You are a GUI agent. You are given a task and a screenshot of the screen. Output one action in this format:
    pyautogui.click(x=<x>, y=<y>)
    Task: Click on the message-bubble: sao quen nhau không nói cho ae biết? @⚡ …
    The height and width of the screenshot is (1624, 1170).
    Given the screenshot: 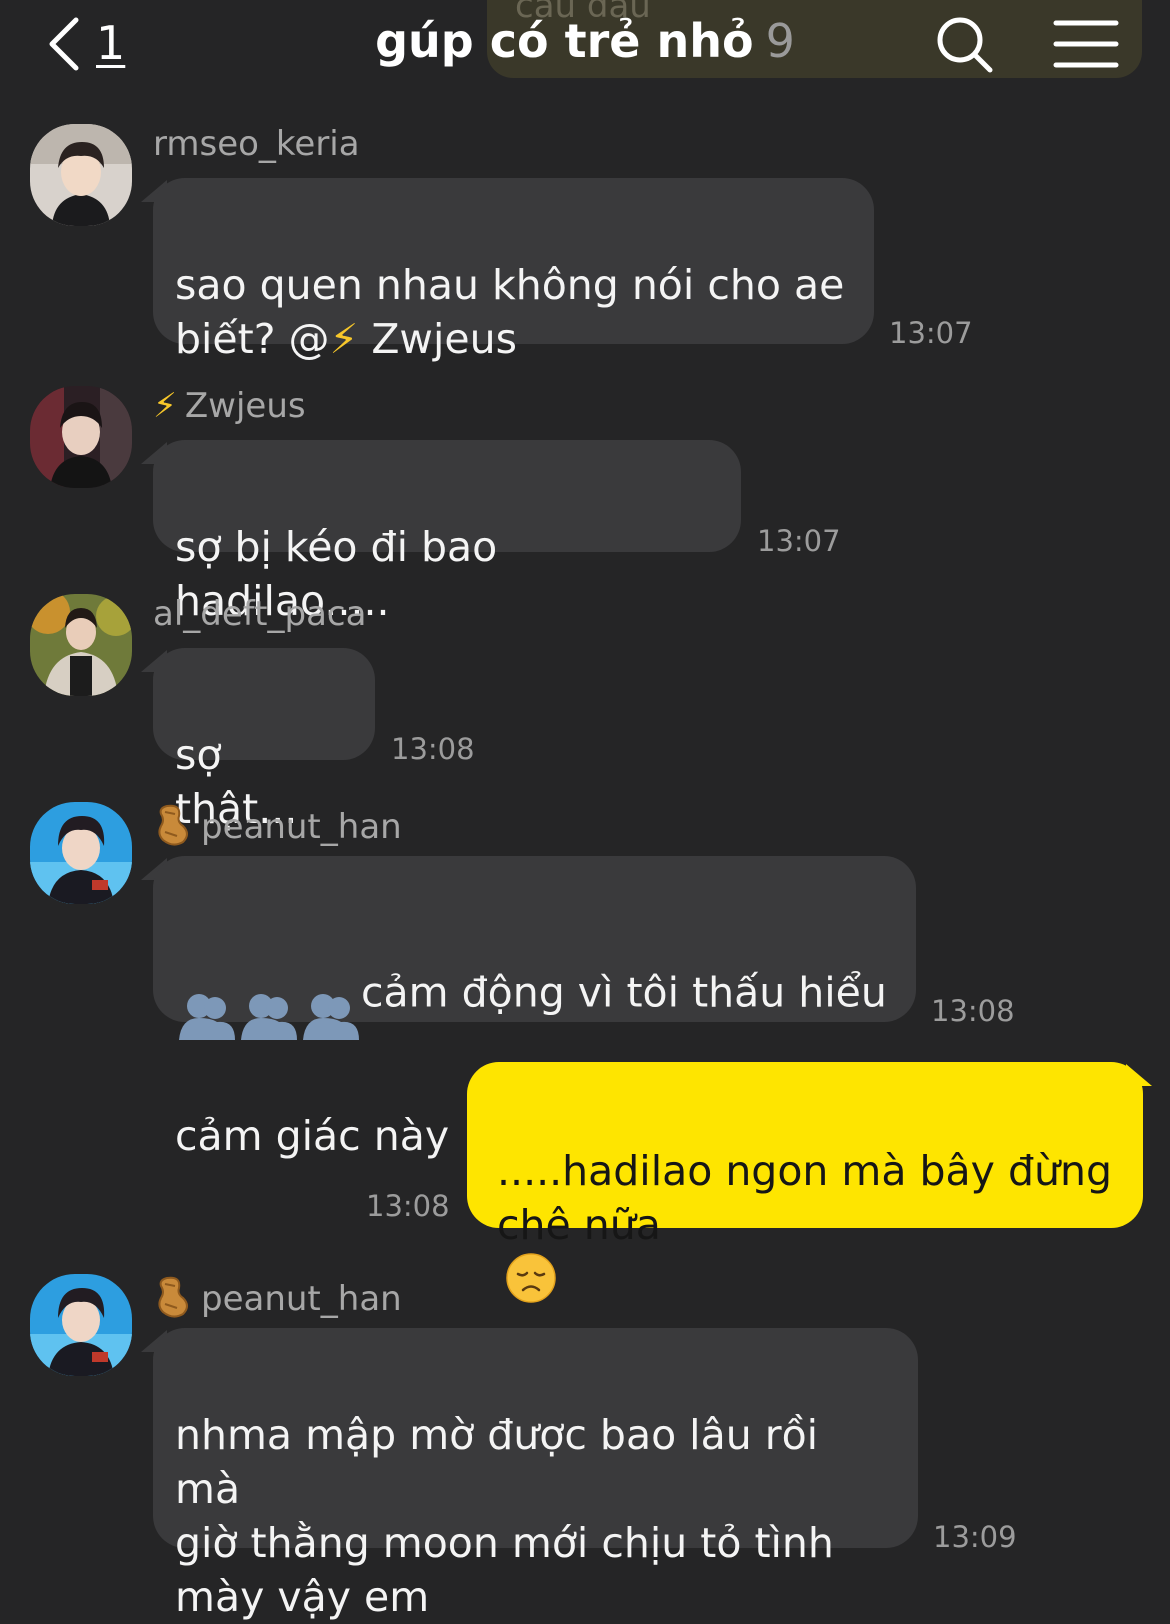 What is the action you would take?
    pyautogui.click(x=513, y=270)
    